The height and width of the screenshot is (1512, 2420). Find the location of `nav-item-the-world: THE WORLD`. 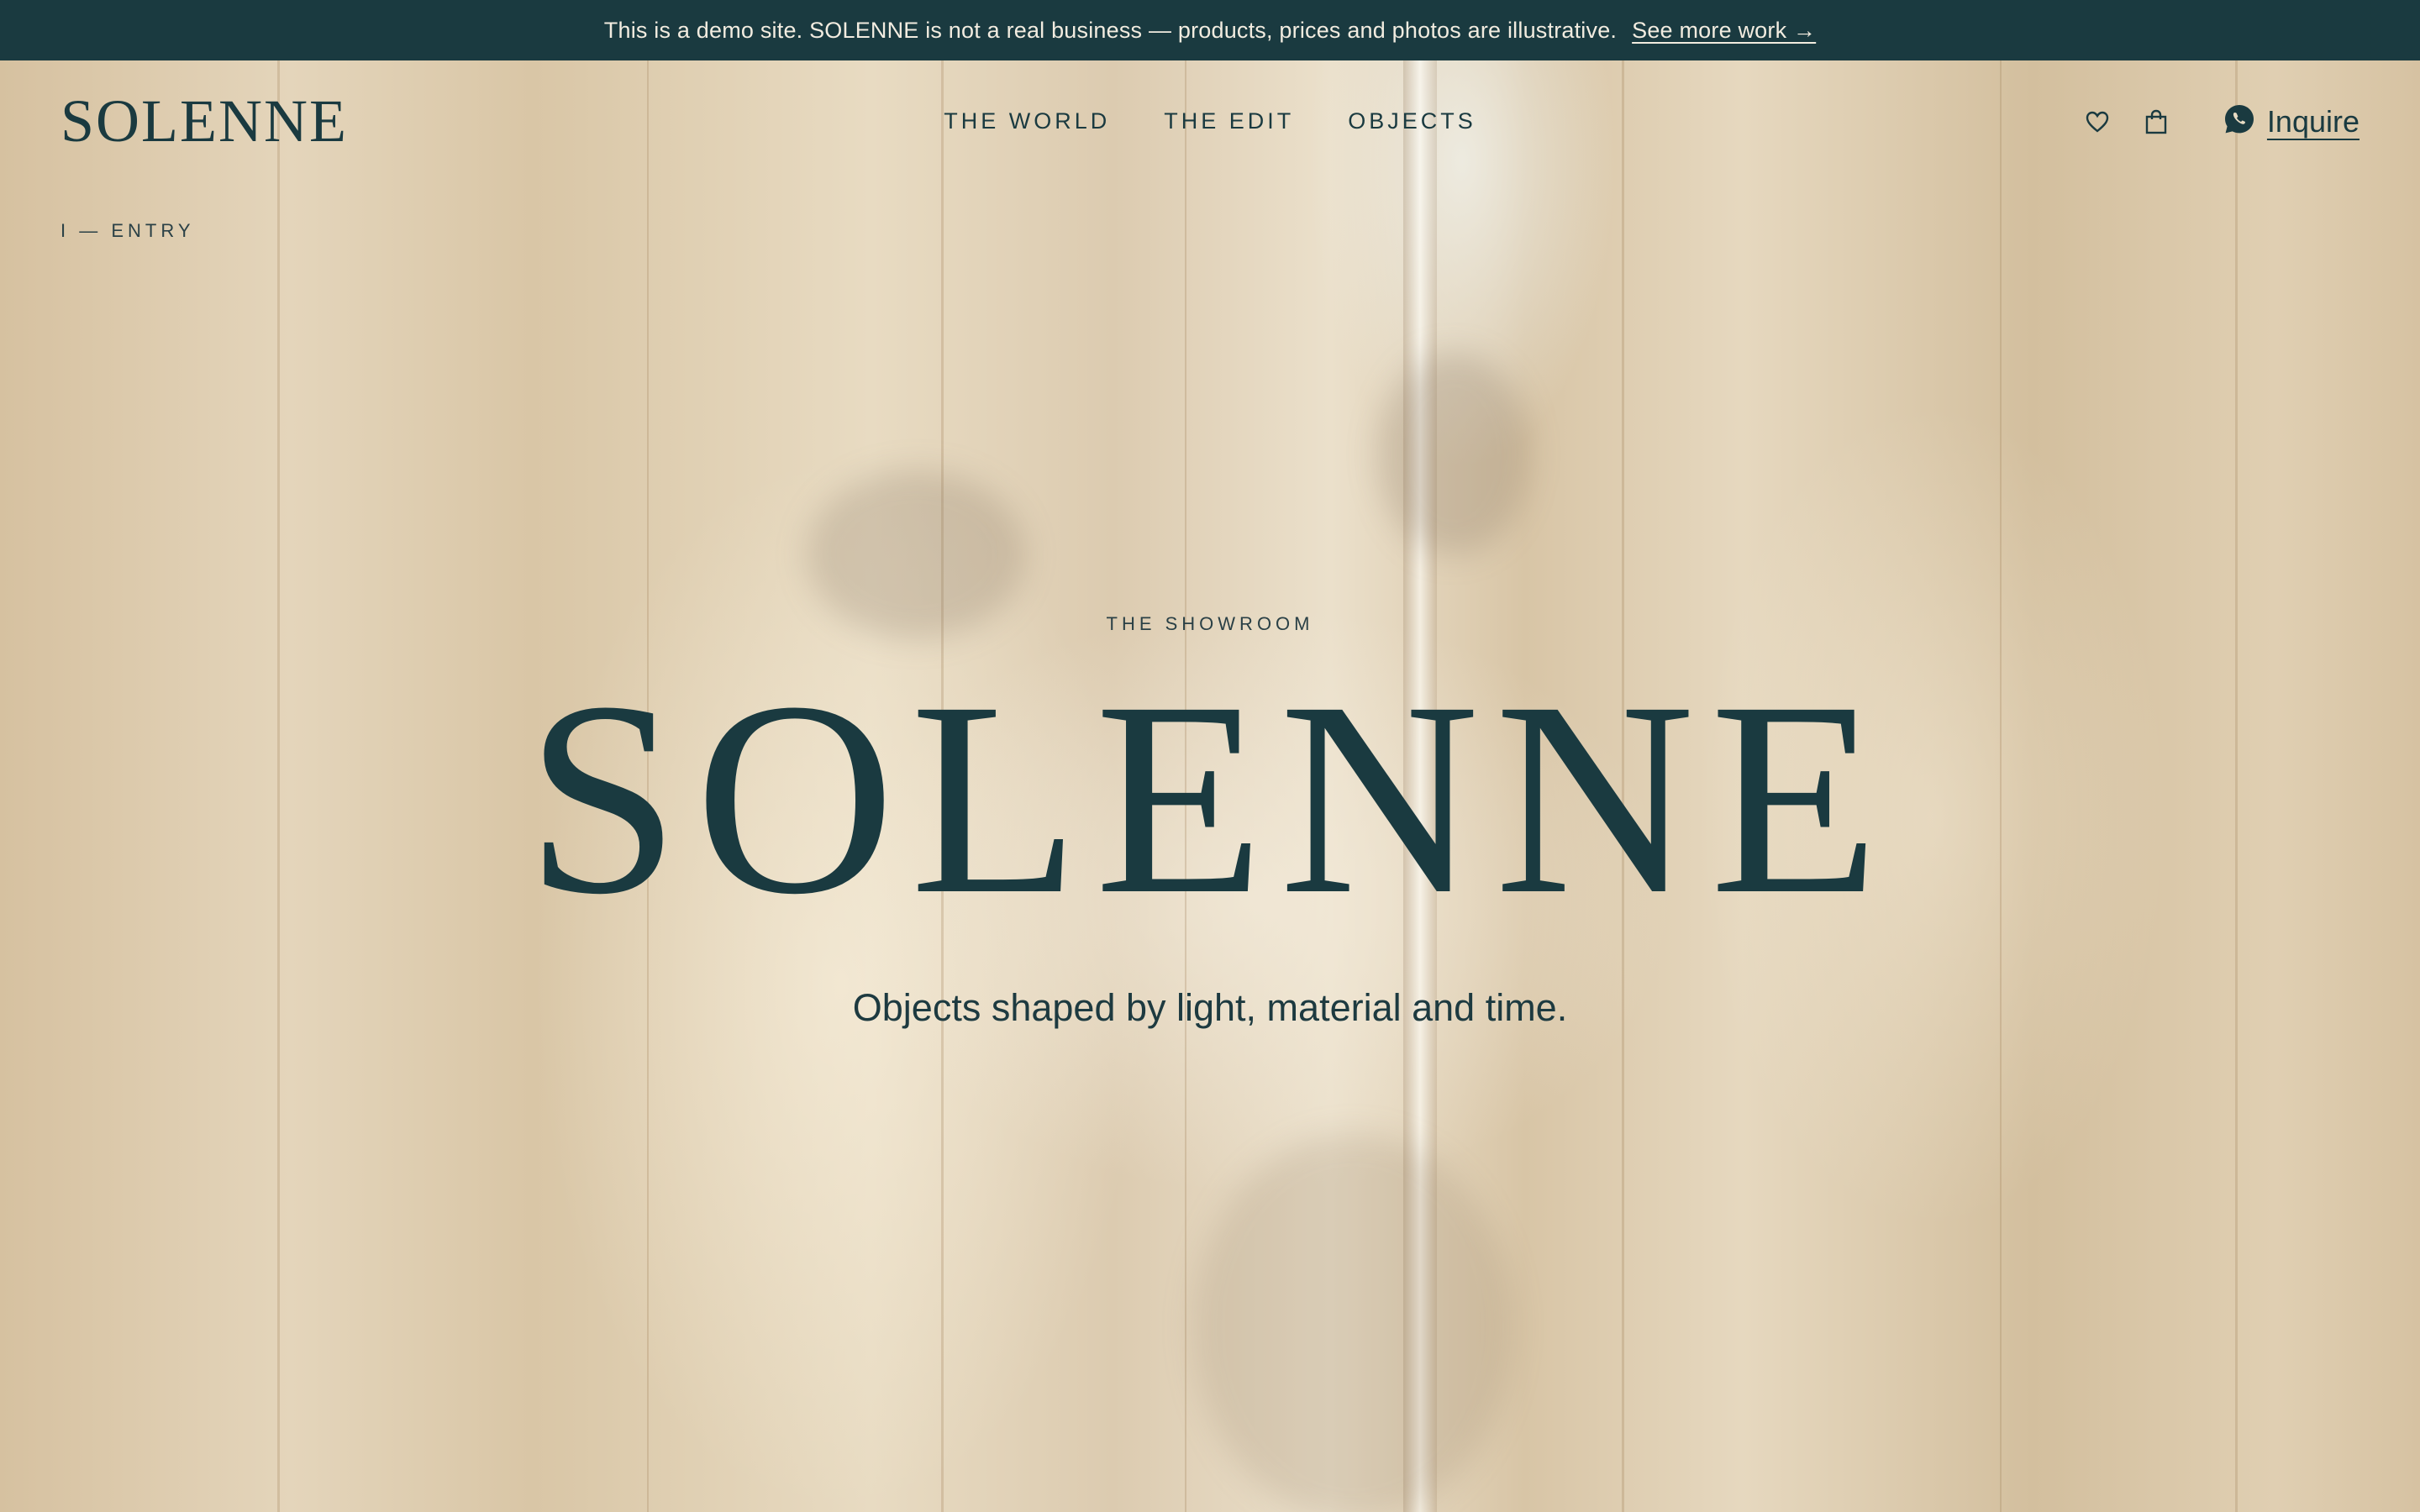

nav-item-the-world: THE WORLD is located at coordinates (1027, 121).